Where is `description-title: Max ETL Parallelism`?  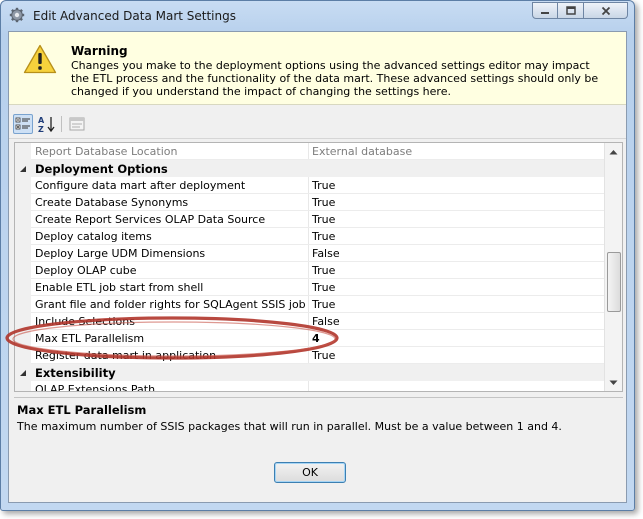
description-title: Max ETL Parallelism is located at coordinates (82, 410).